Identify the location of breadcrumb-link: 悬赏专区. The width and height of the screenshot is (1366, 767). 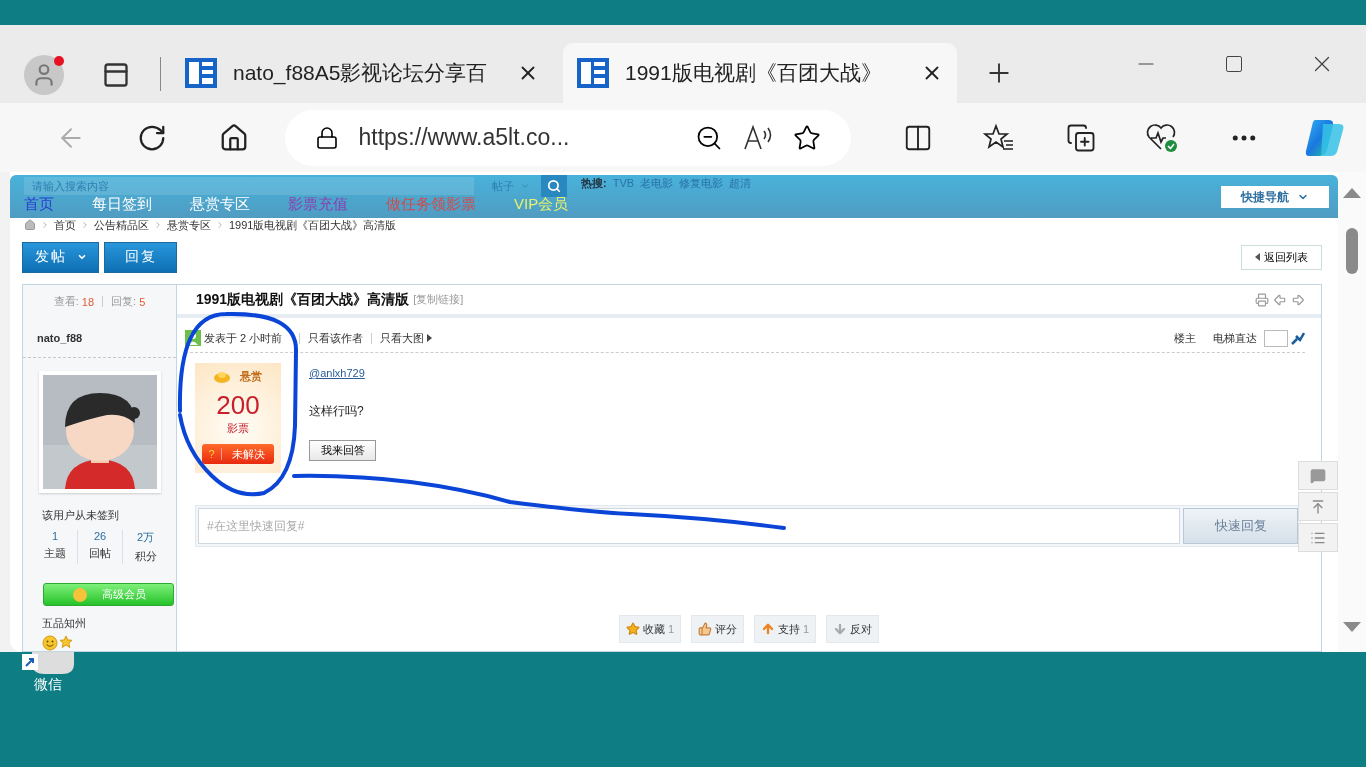
(189, 225).